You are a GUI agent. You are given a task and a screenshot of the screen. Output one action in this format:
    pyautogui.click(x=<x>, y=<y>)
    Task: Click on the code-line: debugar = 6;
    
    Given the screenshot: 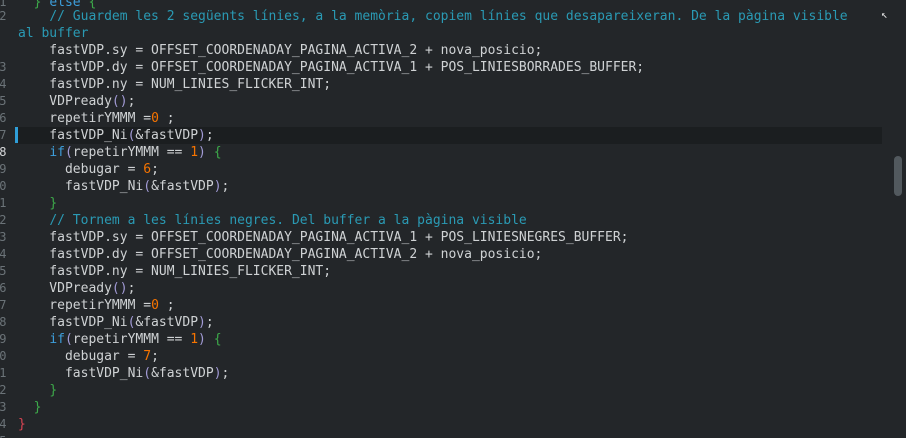 What is the action you would take?
    pyautogui.click(x=88, y=169)
    